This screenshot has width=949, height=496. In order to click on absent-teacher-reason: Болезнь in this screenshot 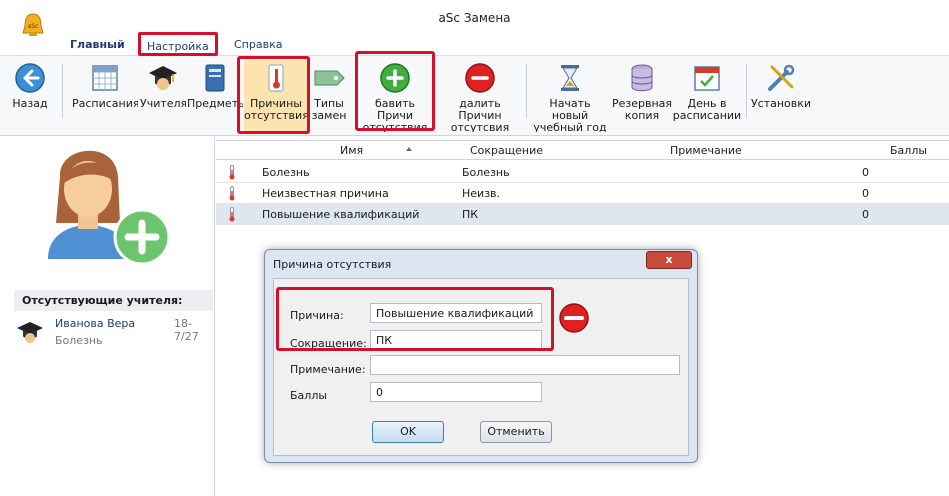, I will do `click(79, 340)`.